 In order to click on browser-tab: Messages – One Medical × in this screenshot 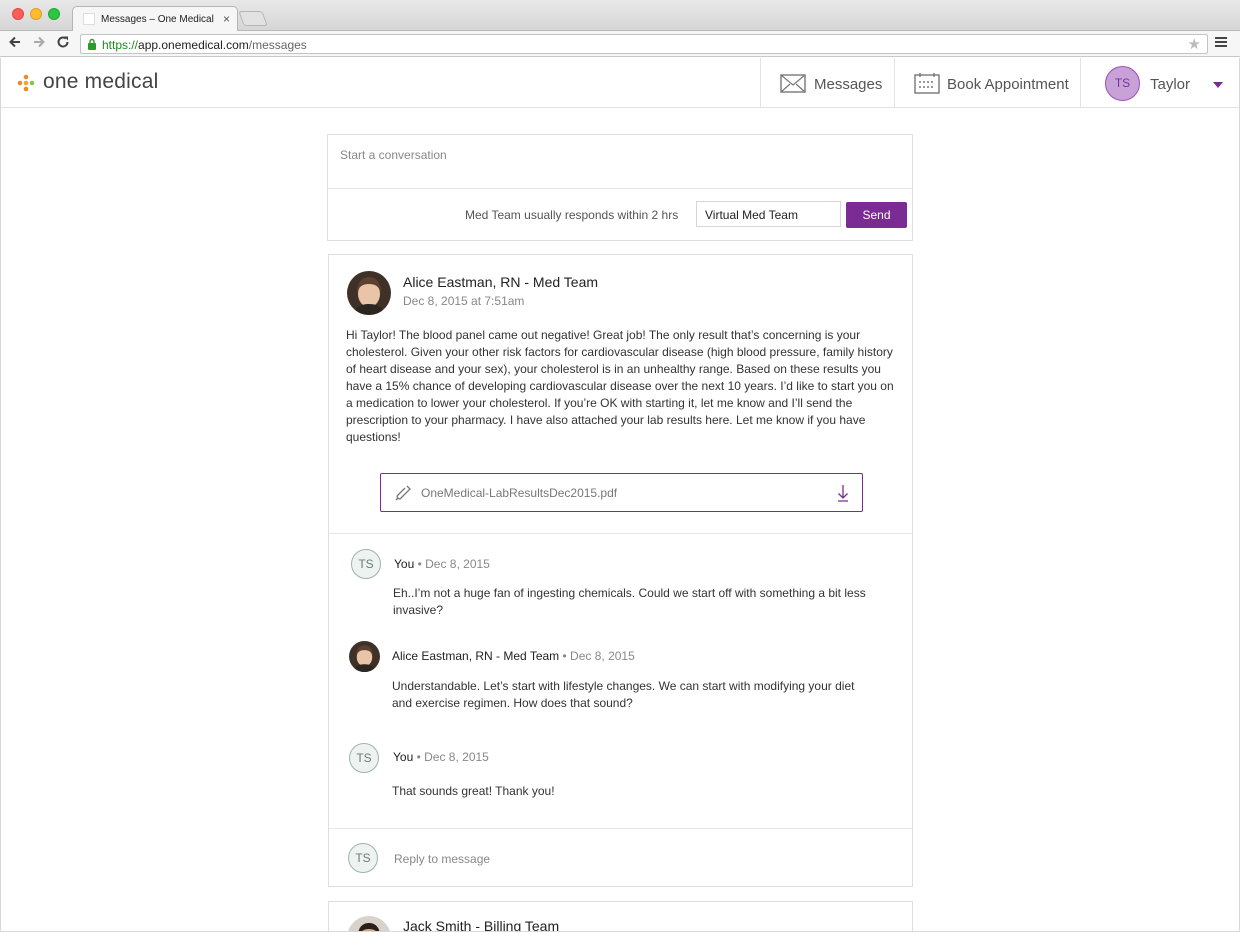, I will do `click(155, 19)`.